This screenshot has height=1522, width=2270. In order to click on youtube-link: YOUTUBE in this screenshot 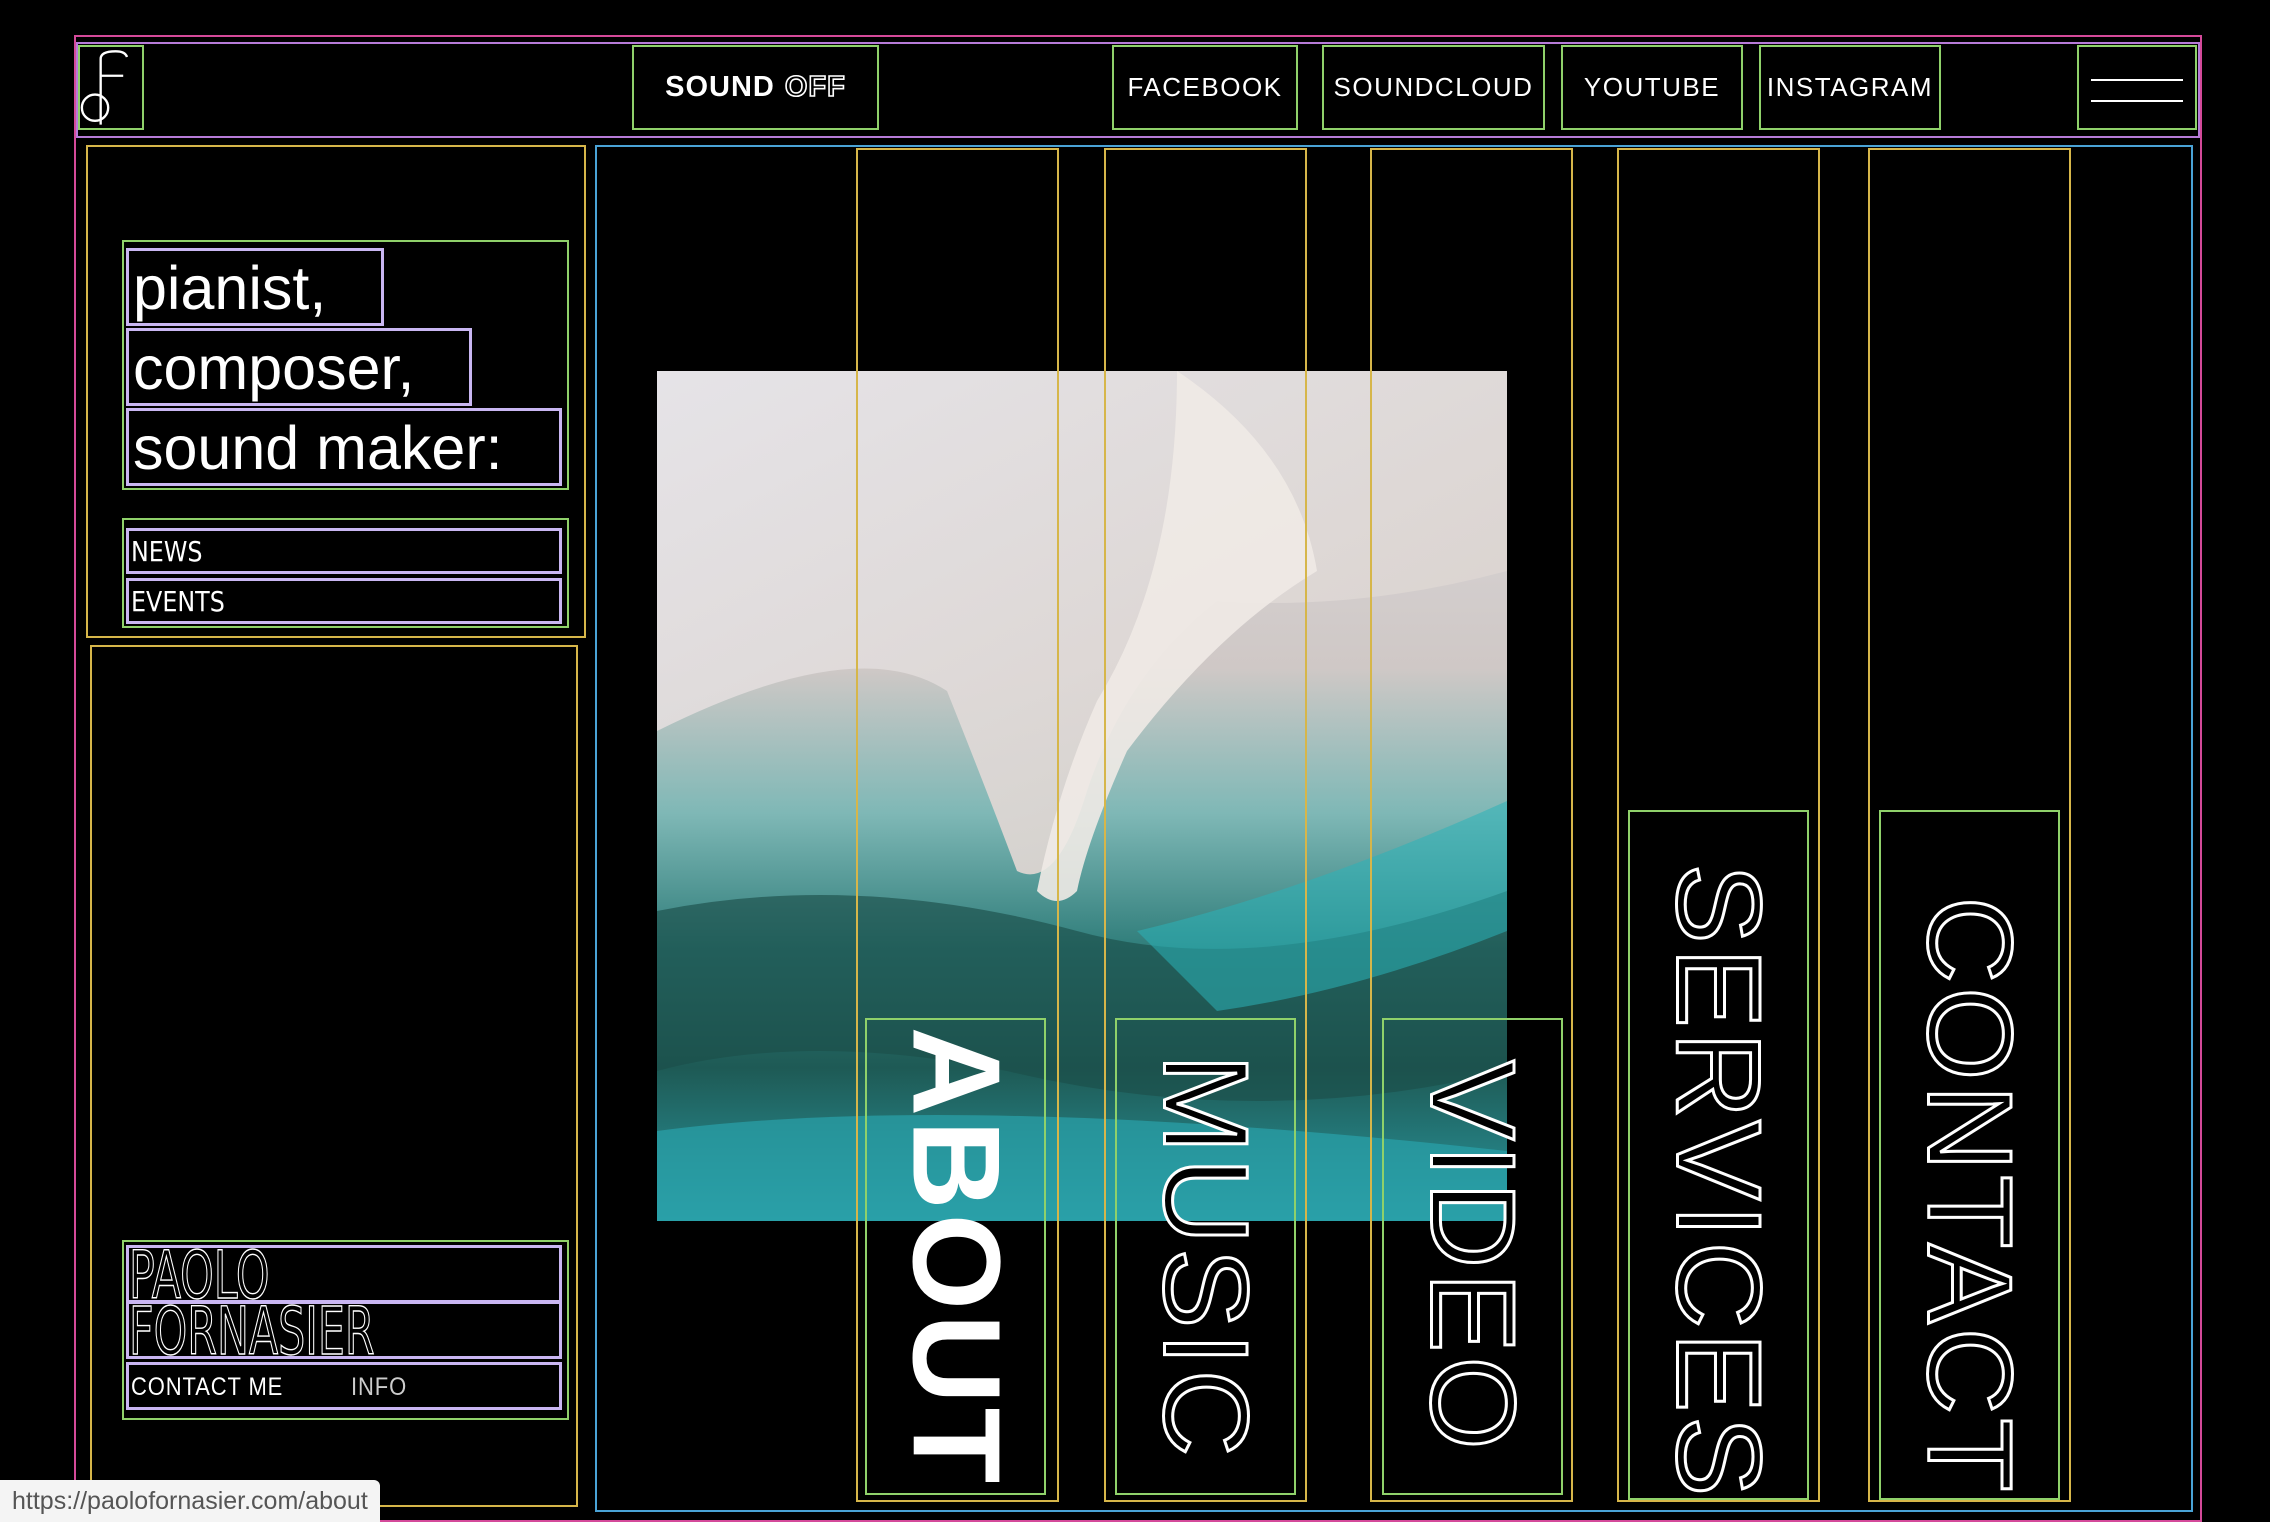, I will do `click(1652, 87)`.